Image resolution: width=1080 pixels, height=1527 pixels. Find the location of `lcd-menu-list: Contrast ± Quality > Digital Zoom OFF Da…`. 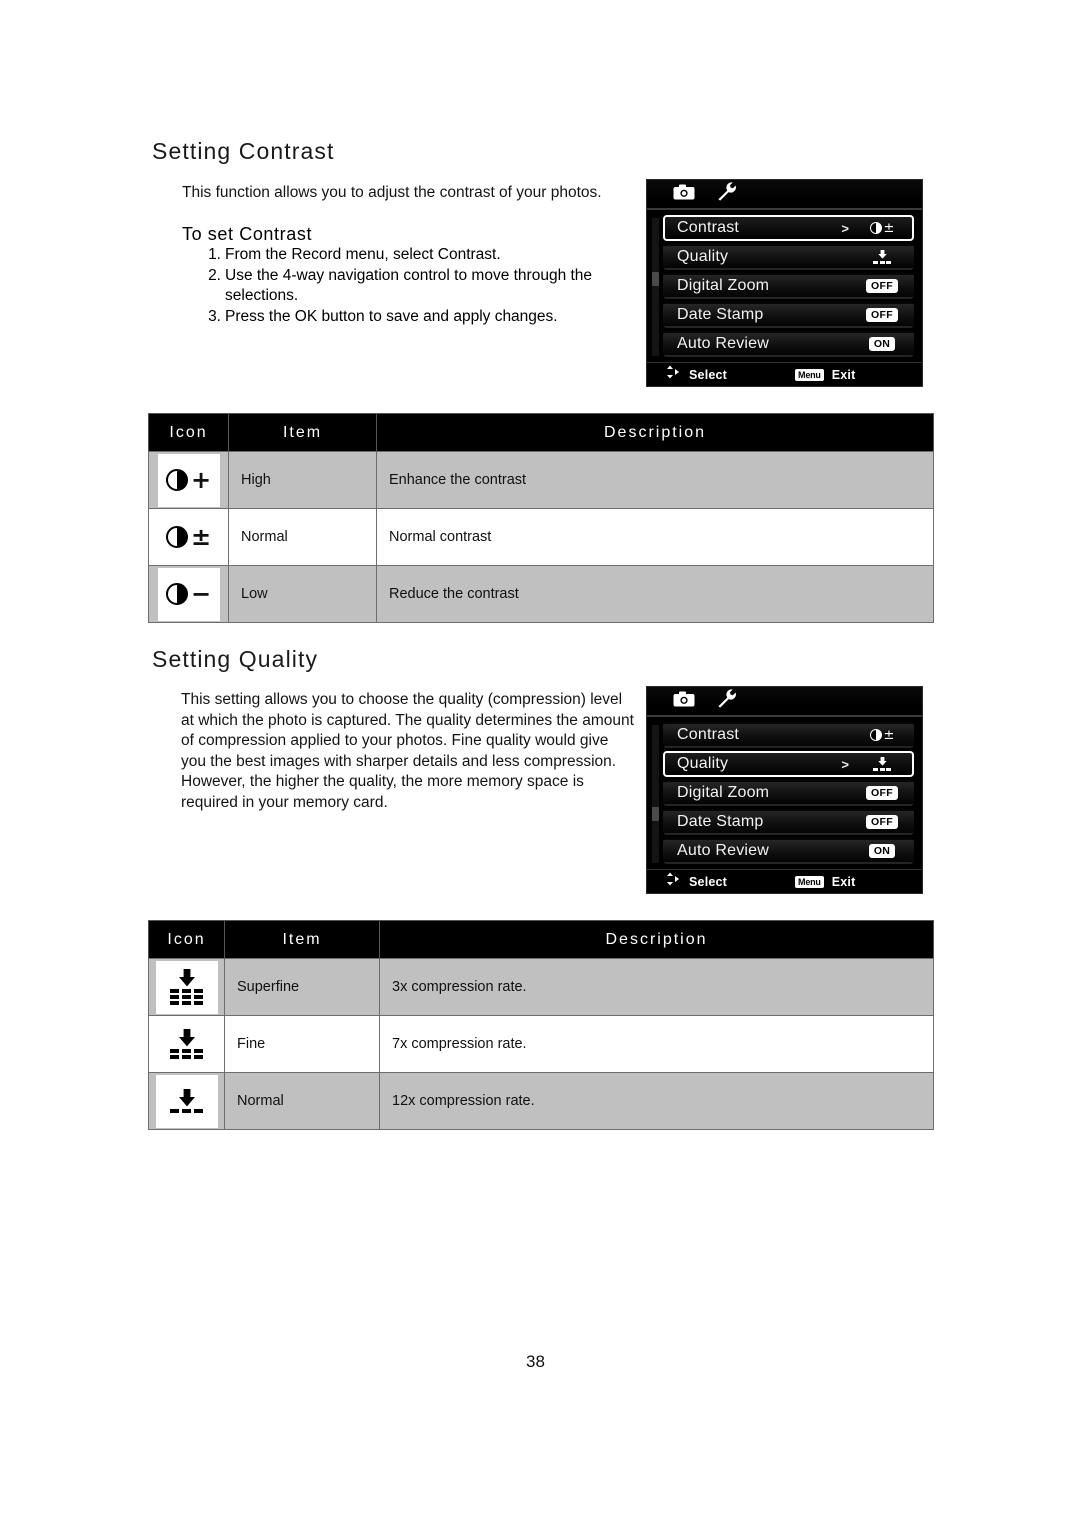

lcd-menu-list: Contrast ± Quality > Digital Zoom OFF Da… is located at coordinates (784, 793).